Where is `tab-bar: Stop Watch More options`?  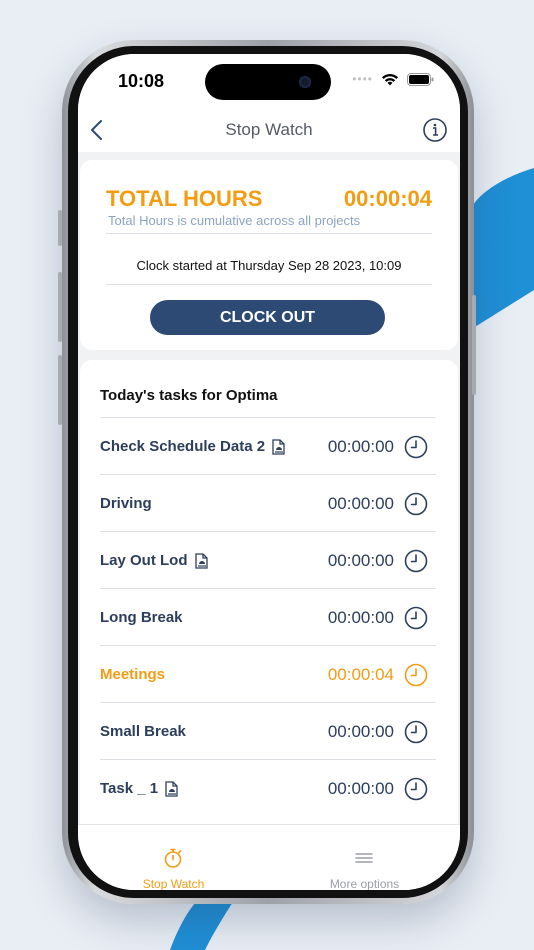 tab-bar: Stop Watch More options is located at coordinates (269, 857).